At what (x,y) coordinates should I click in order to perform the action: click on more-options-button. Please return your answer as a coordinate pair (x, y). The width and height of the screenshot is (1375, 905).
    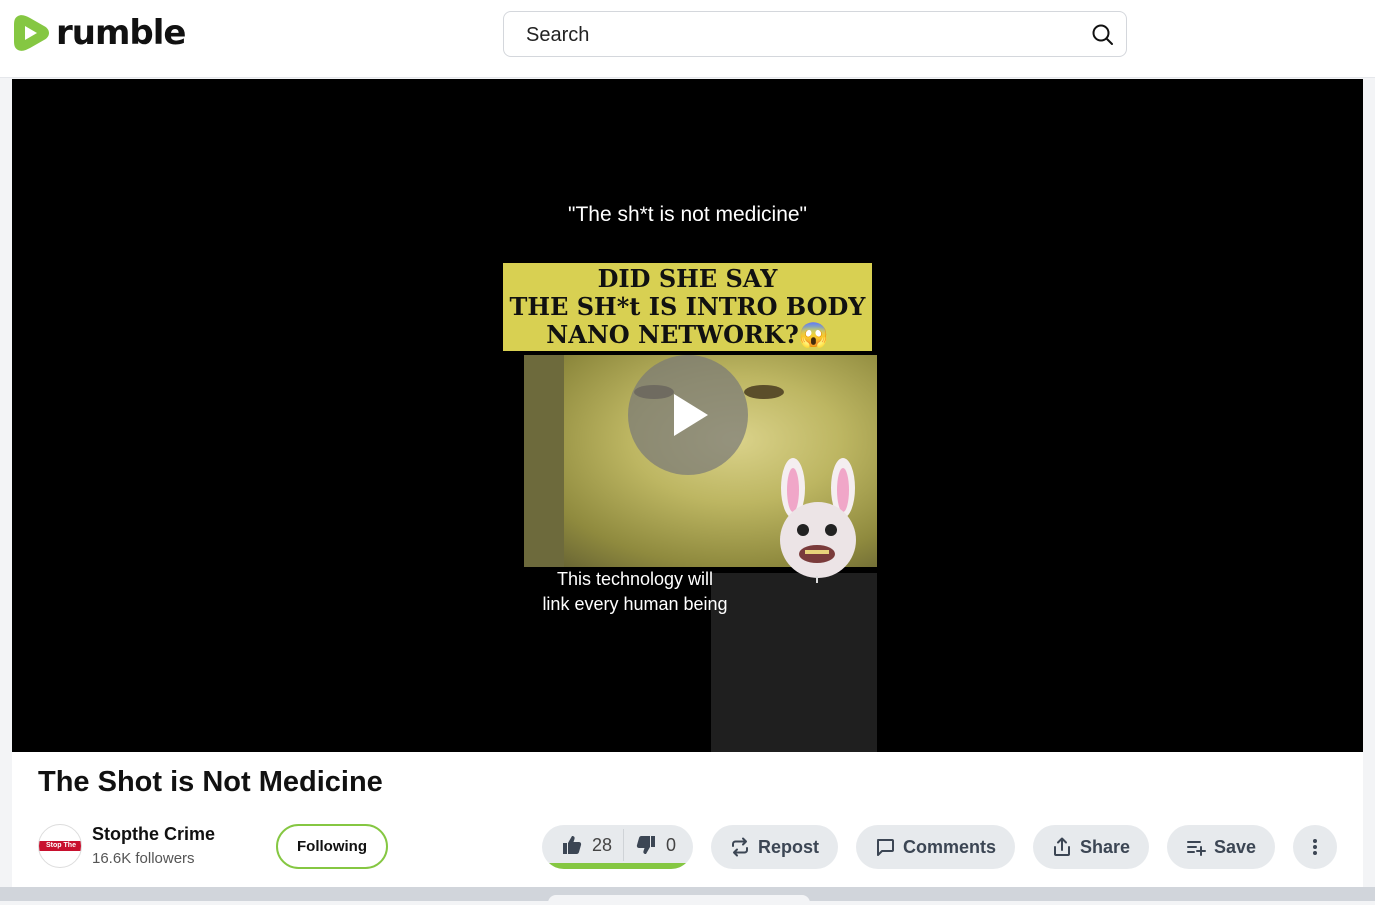
    Looking at the image, I should click on (1315, 847).